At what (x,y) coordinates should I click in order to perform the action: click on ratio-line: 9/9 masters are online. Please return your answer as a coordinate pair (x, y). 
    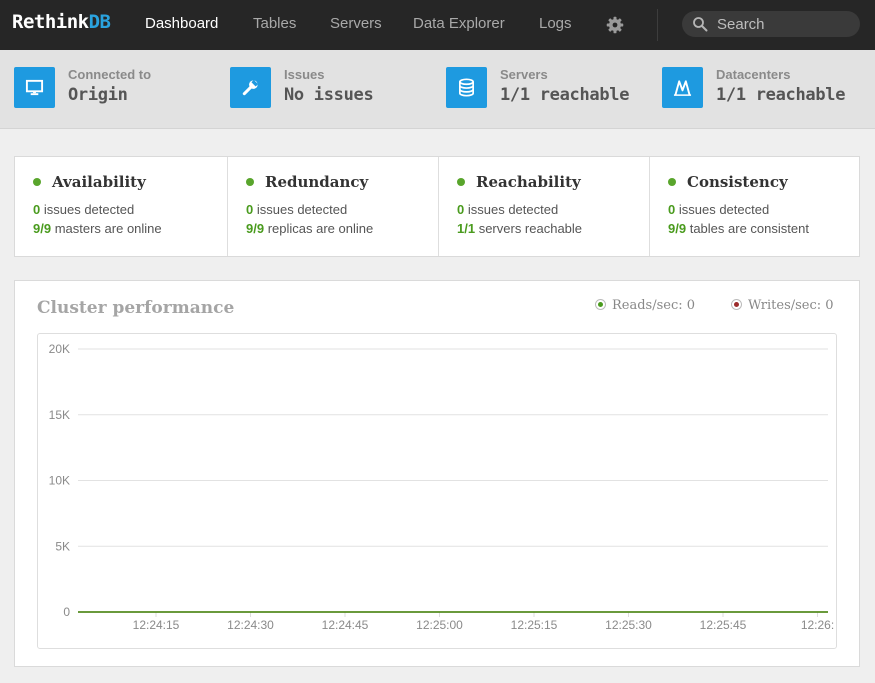
    Looking at the image, I should click on (97, 228).